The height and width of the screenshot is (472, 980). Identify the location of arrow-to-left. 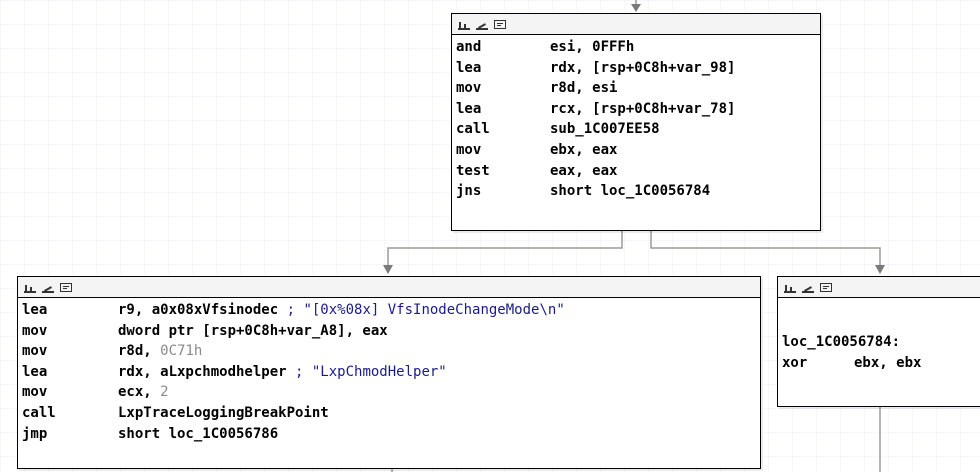
(388, 269).